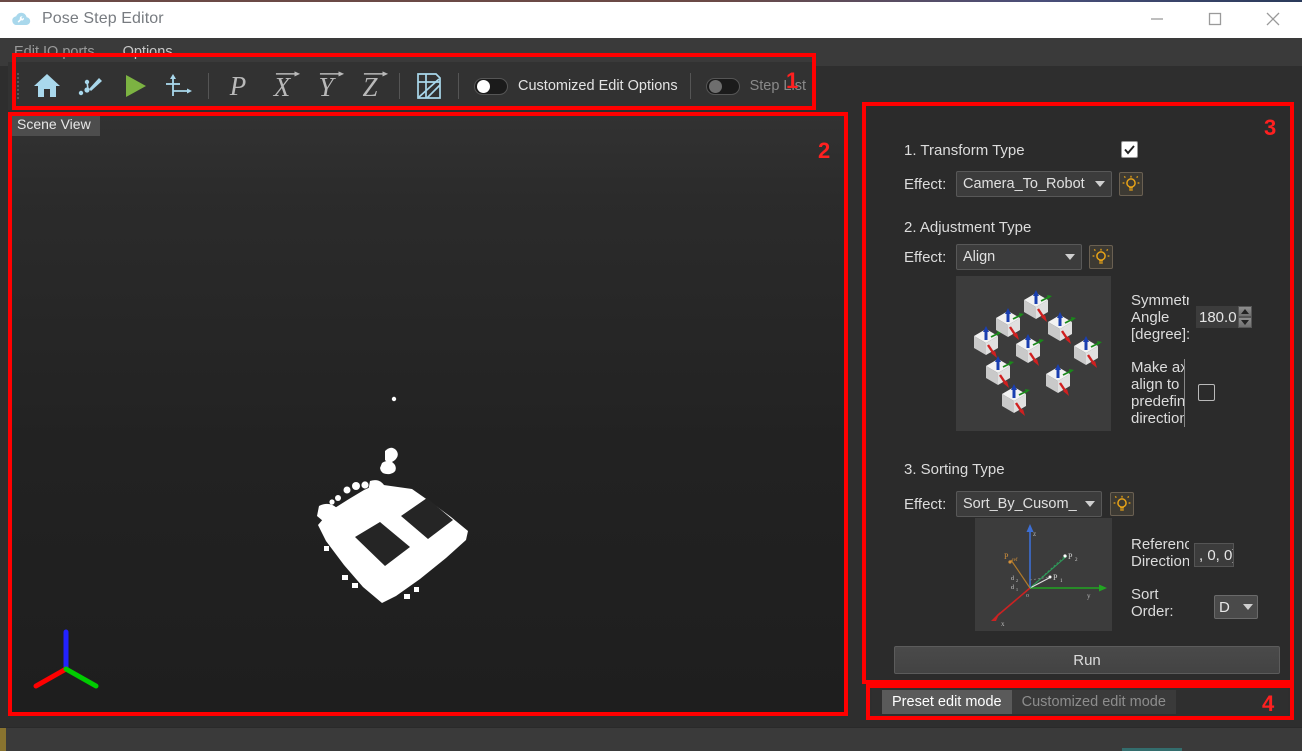  What do you see at coordinates (1122, 504) in the screenshot?
I see `sorting-help-lightbulb-icon` at bounding box center [1122, 504].